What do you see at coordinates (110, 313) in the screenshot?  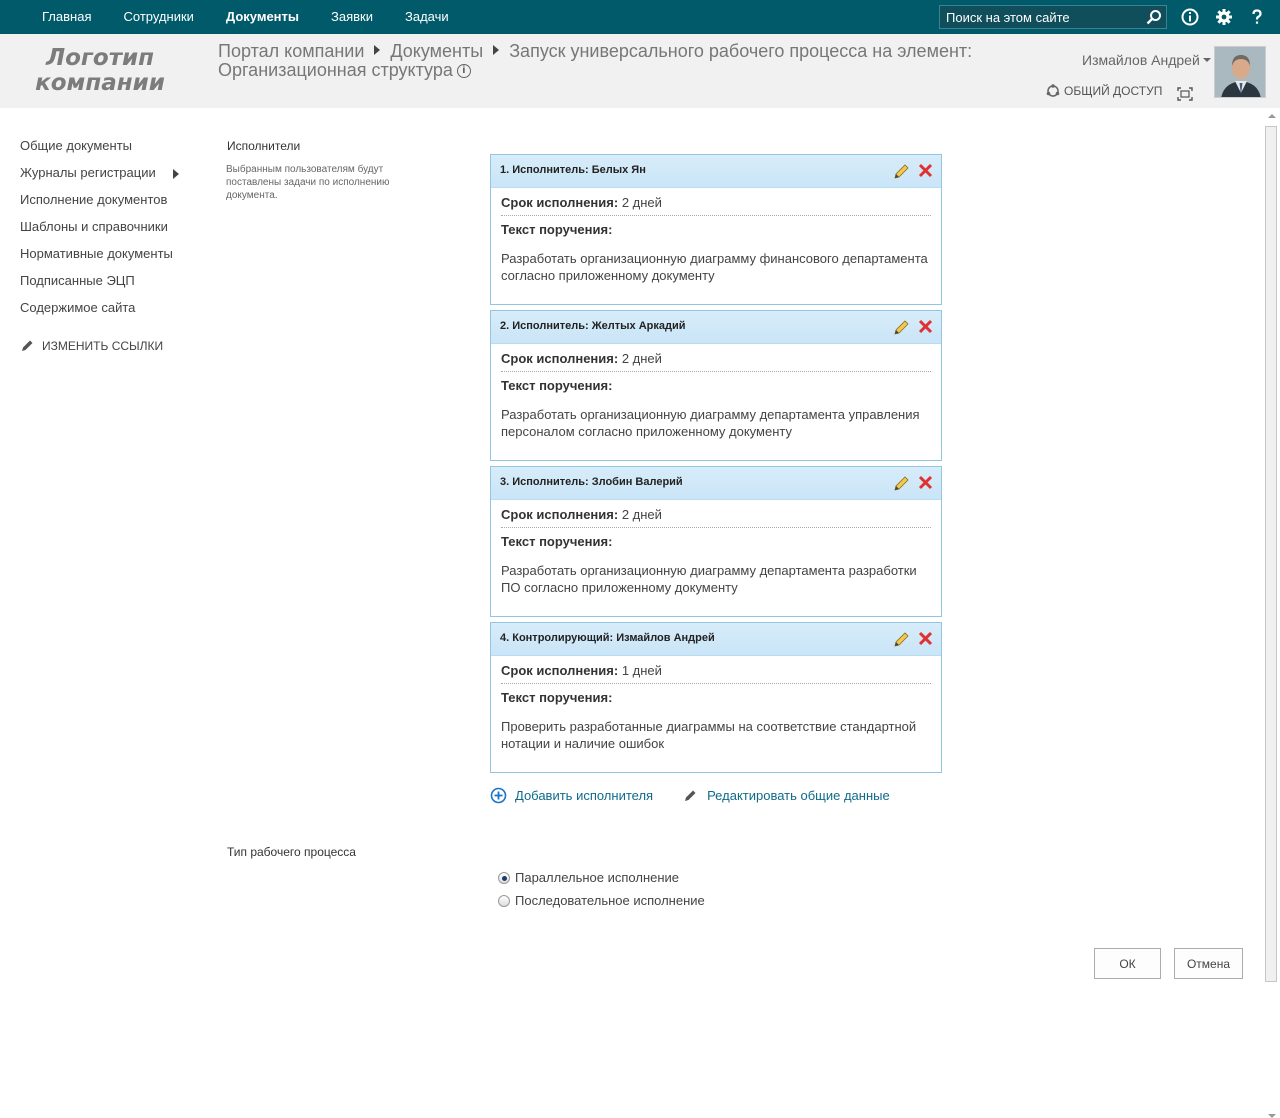 I see `sidebar-item-site-contents: Содержимое сайта` at bounding box center [110, 313].